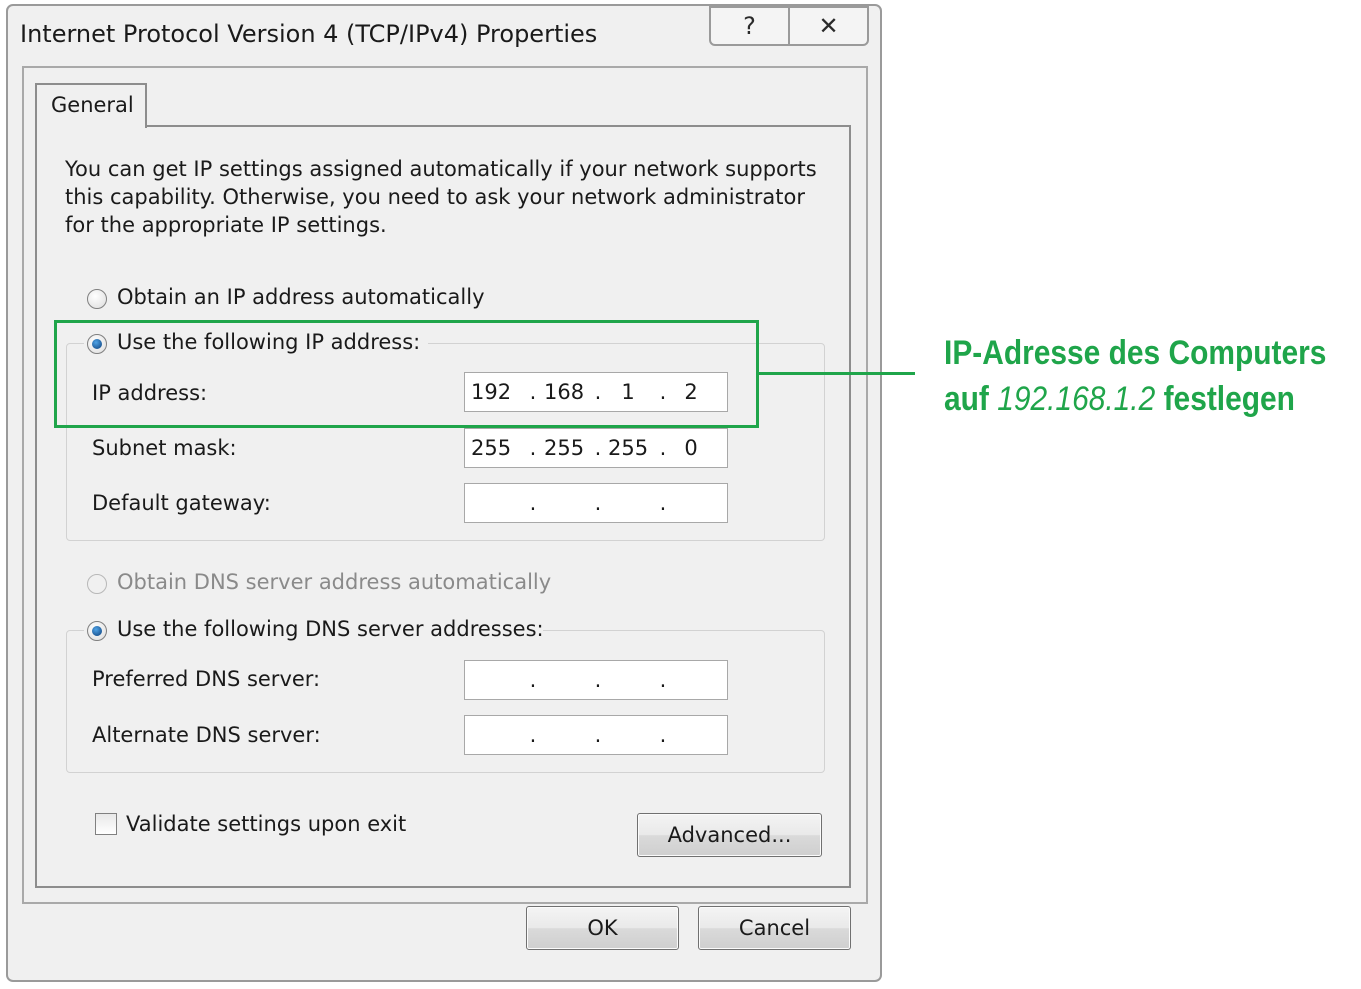 The width and height of the screenshot is (1361, 989). I want to click on radio-dns-auto-label: Obtain DNS server address automatically, so click(334, 582).